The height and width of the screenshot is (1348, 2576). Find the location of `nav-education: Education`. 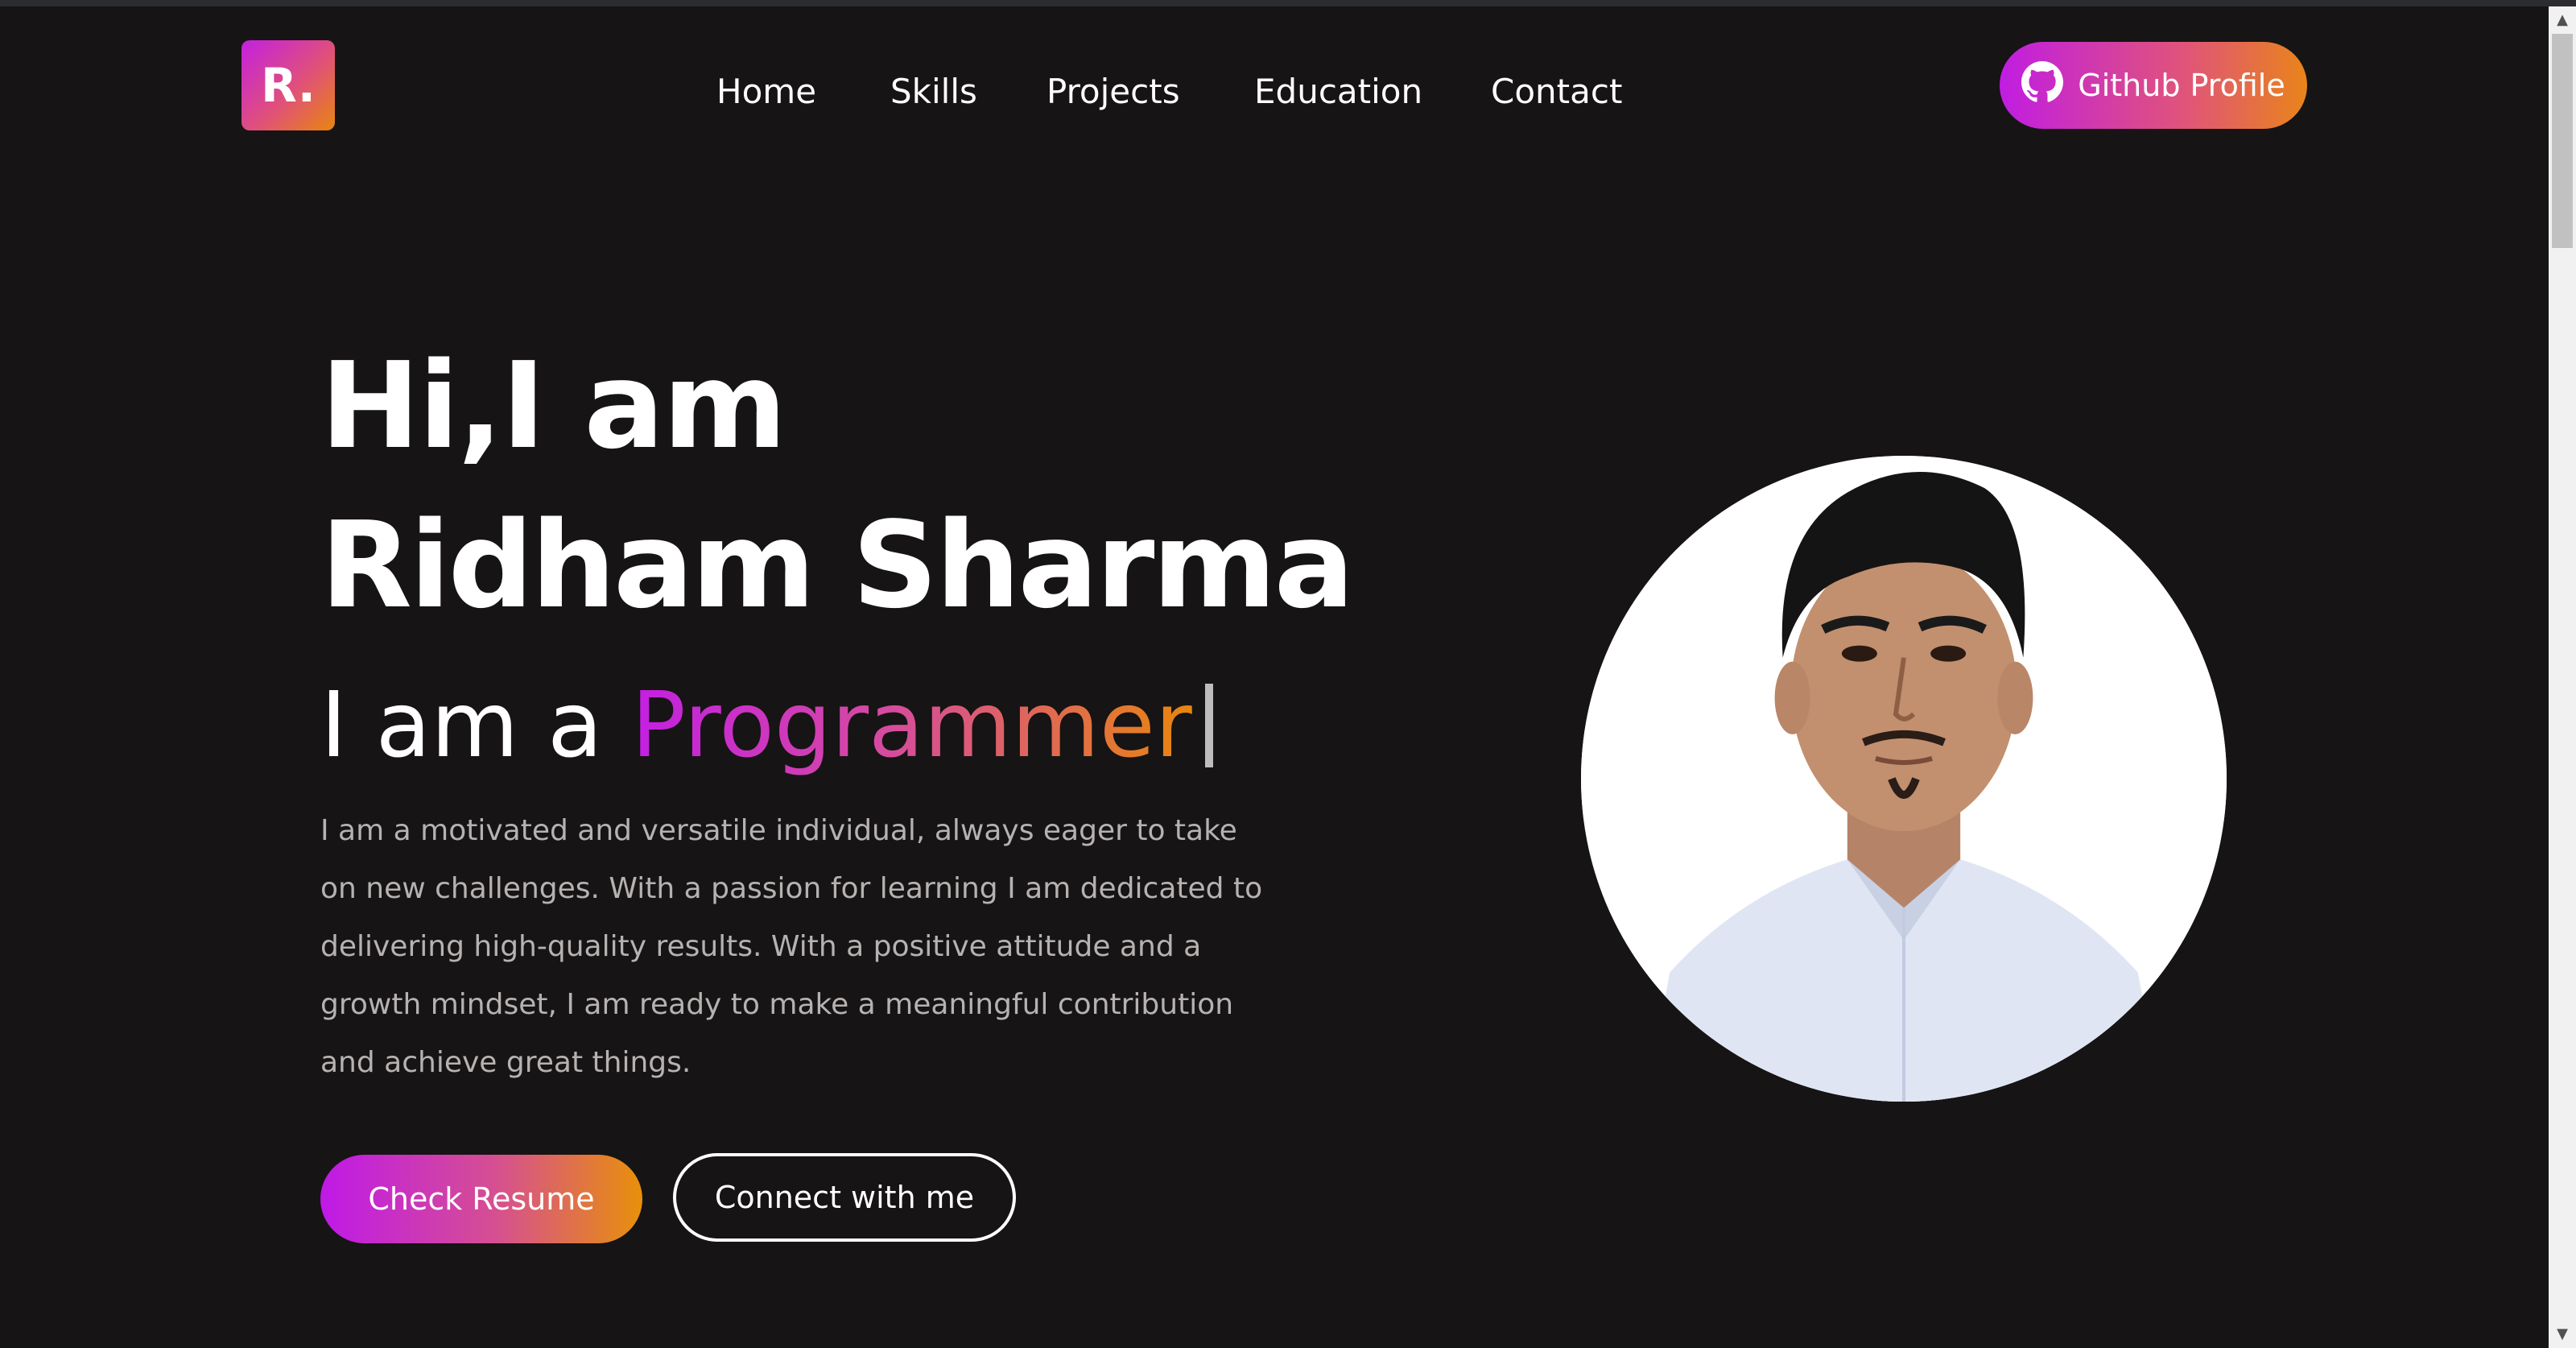

nav-education: Education is located at coordinates (1338, 92).